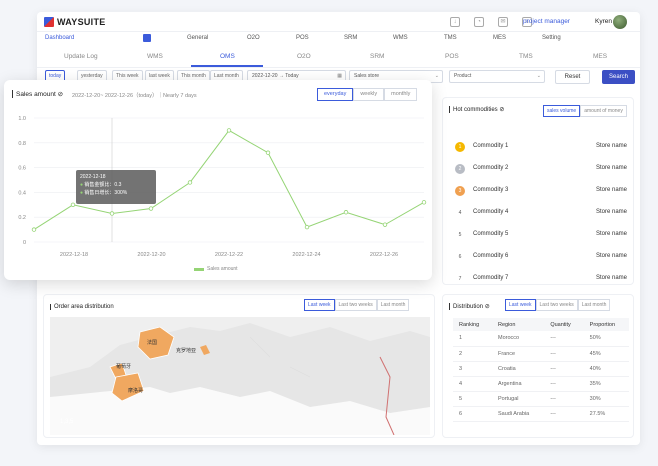 The height and width of the screenshot is (466, 658). What do you see at coordinates (541, 354) in the screenshot?
I see `table-row: 2 France --- 45%` at bounding box center [541, 354].